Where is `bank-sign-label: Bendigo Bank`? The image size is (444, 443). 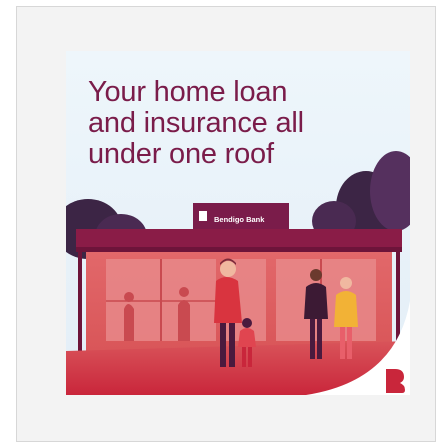
bank-sign-label: Bendigo Bank is located at coordinates (239, 219).